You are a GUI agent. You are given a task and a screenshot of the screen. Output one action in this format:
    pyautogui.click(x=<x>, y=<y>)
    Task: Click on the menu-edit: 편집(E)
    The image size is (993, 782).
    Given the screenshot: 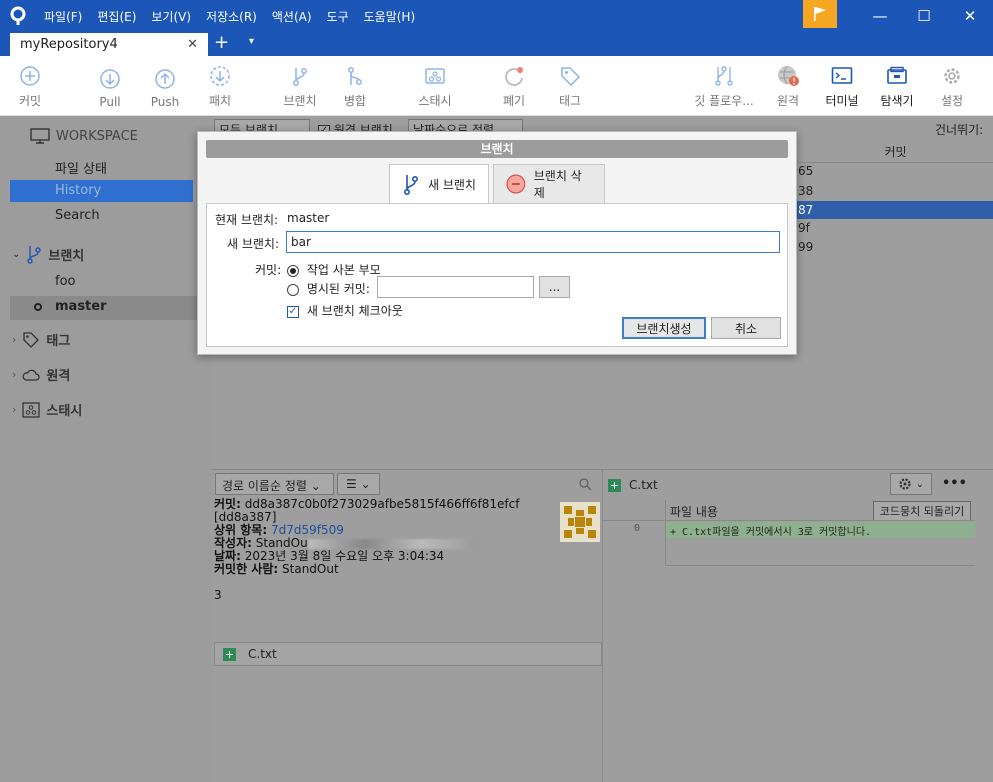 What is the action you would take?
    pyautogui.click(x=116, y=16)
    